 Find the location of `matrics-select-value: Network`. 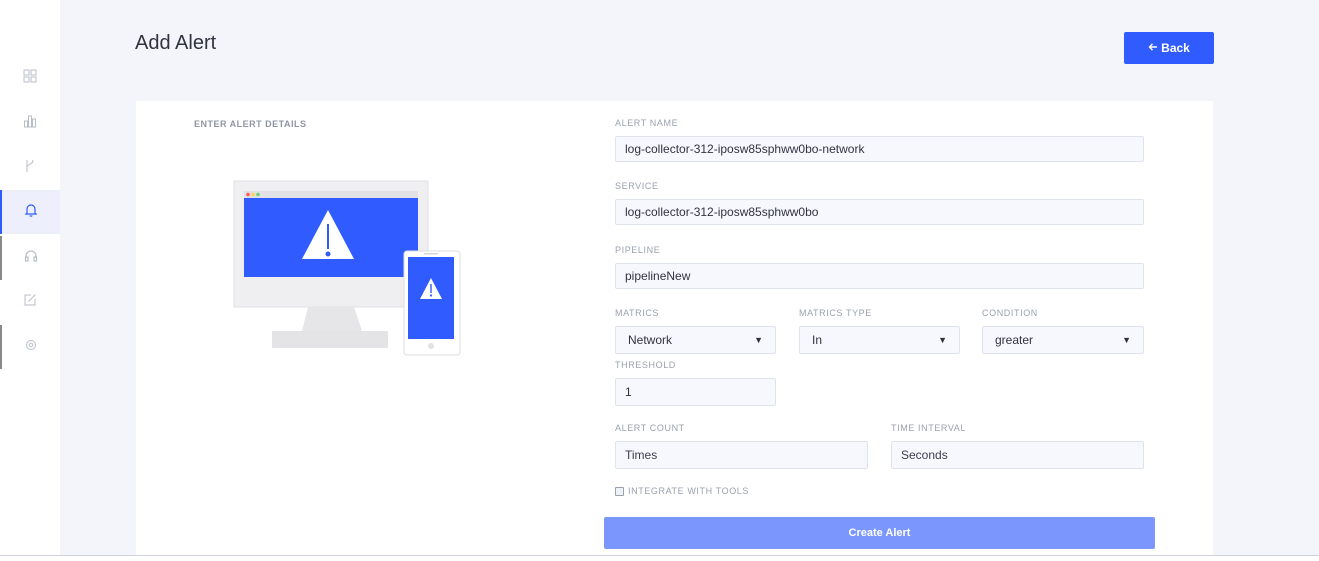

matrics-select-value: Network is located at coordinates (650, 340).